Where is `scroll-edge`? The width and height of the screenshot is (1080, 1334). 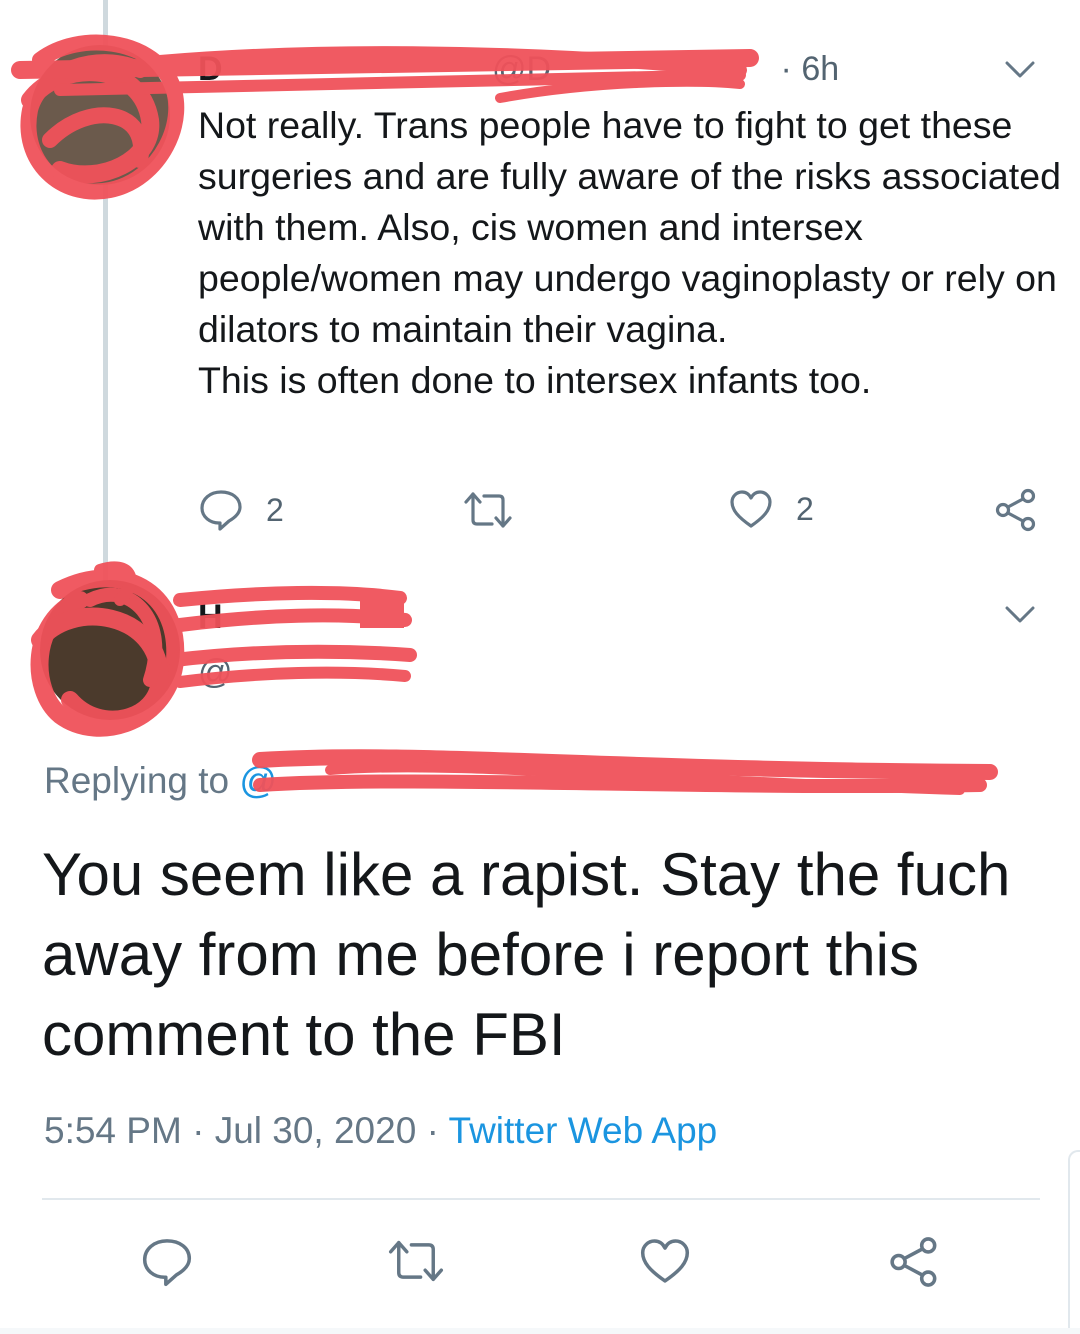 scroll-edge is located at coordinates (1074, 1242).